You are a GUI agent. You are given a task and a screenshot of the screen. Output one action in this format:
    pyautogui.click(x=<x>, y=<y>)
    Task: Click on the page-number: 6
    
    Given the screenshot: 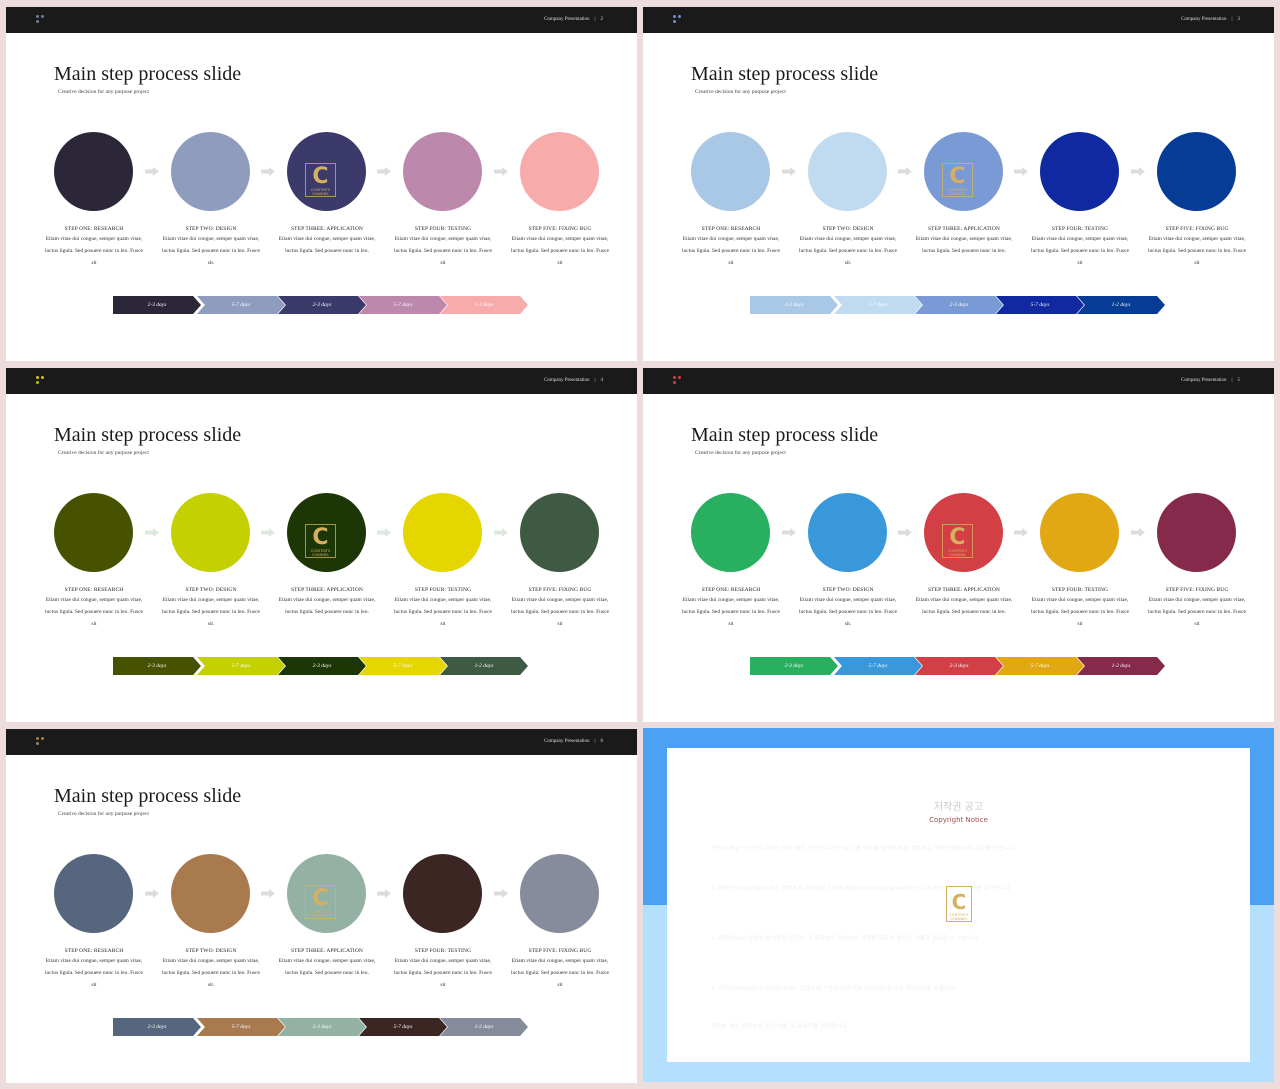 What is the action you would take?
    pyautogui.click(x=602, y=741)
    